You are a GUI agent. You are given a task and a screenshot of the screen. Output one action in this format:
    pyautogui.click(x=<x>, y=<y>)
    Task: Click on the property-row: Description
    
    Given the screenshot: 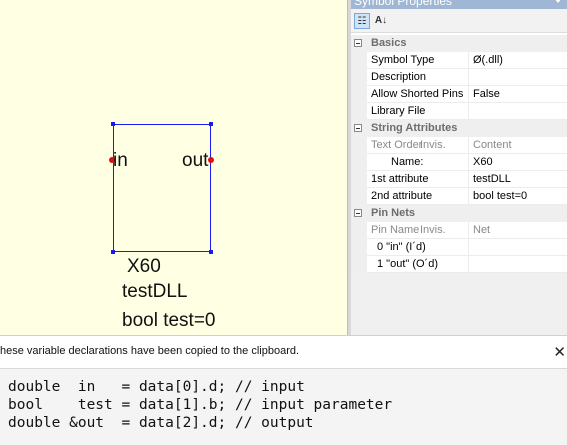 What is the action you would take?
    pyautogui.click(x=459, y=77)
    